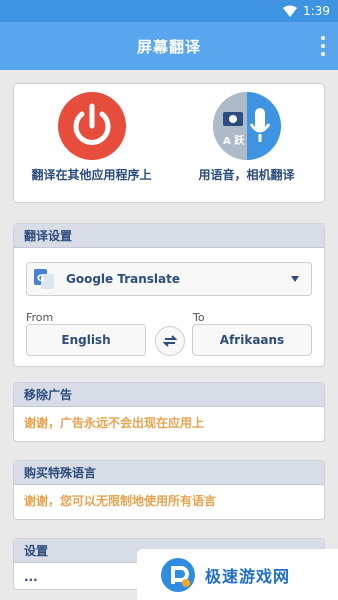 This screenshot has height=600, width=338. Describe the element at coordinates (86, 340) in the screenshot. I see `from-language-button: English` at that location.